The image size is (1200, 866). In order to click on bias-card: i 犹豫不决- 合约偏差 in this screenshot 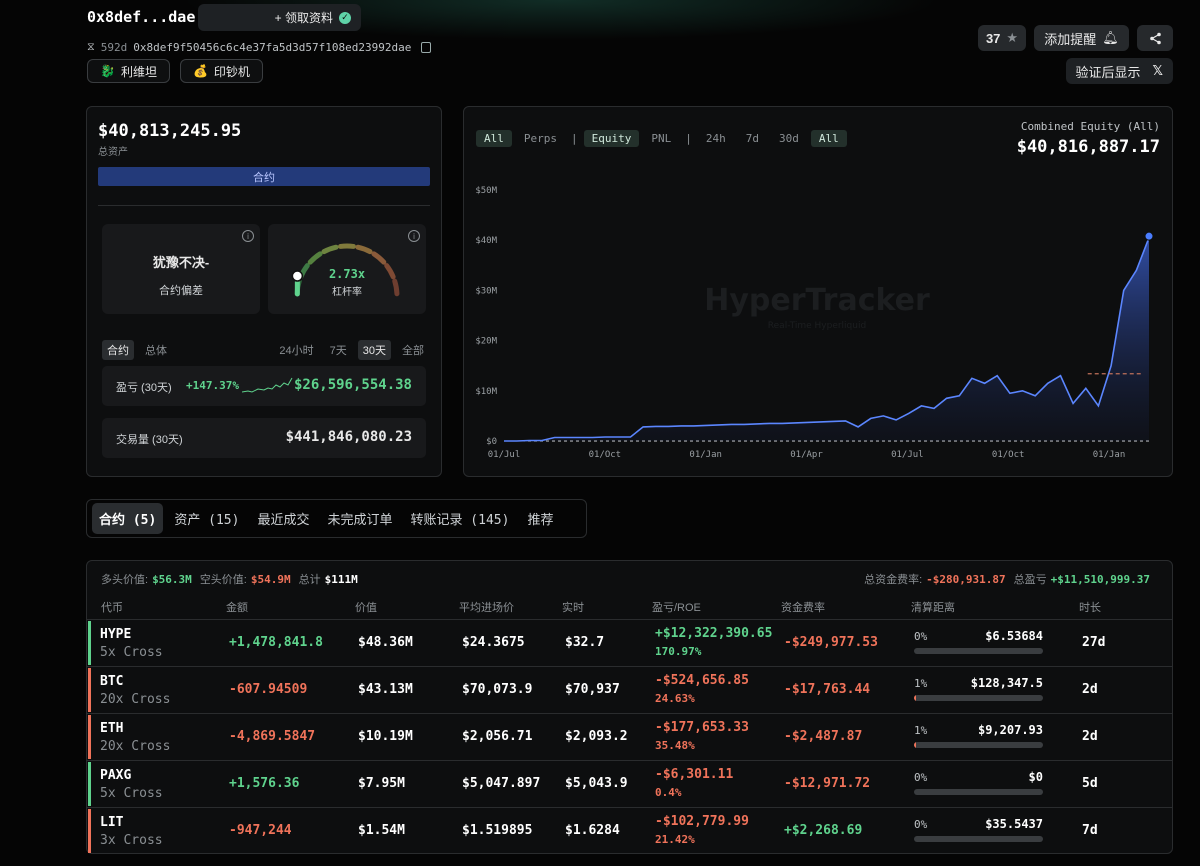, I will do `click(181, 269)`.